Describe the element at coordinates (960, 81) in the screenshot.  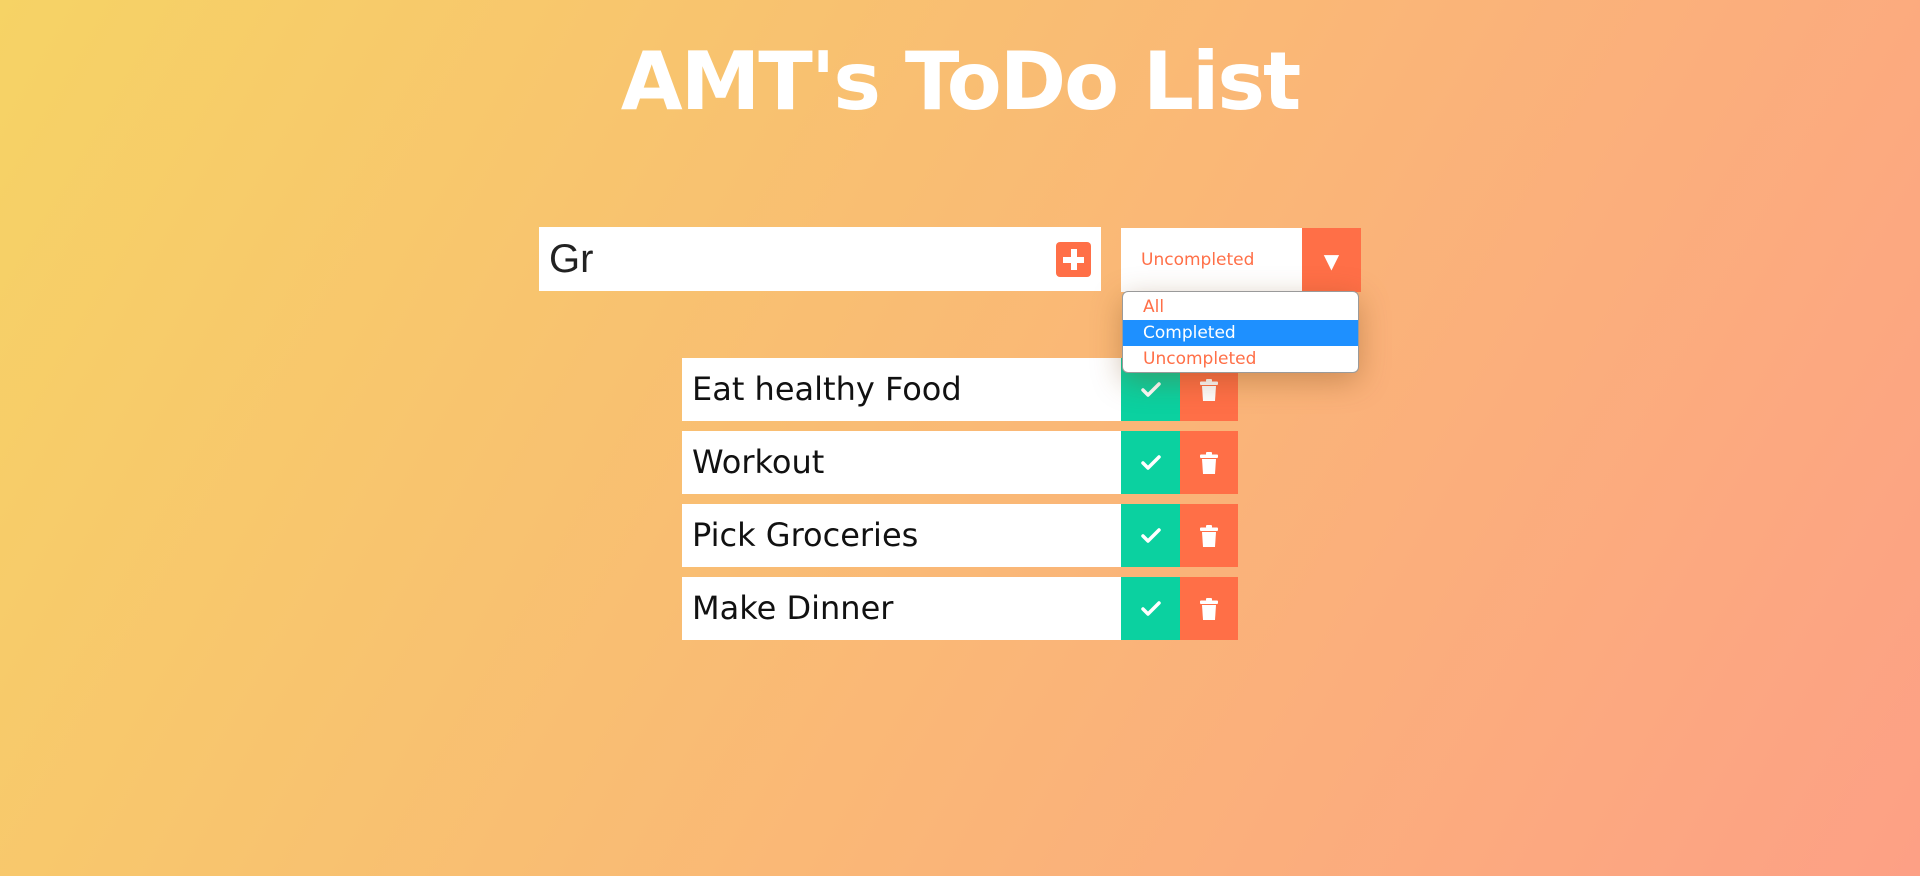
I see `page-title: AMT's ToDo List` at that location.